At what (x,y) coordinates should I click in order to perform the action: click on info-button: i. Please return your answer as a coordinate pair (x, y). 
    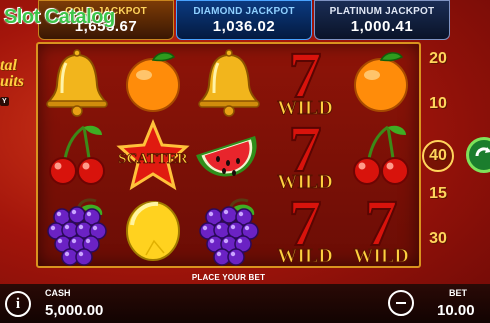
    Looking at the image, I should click on (18, 304).